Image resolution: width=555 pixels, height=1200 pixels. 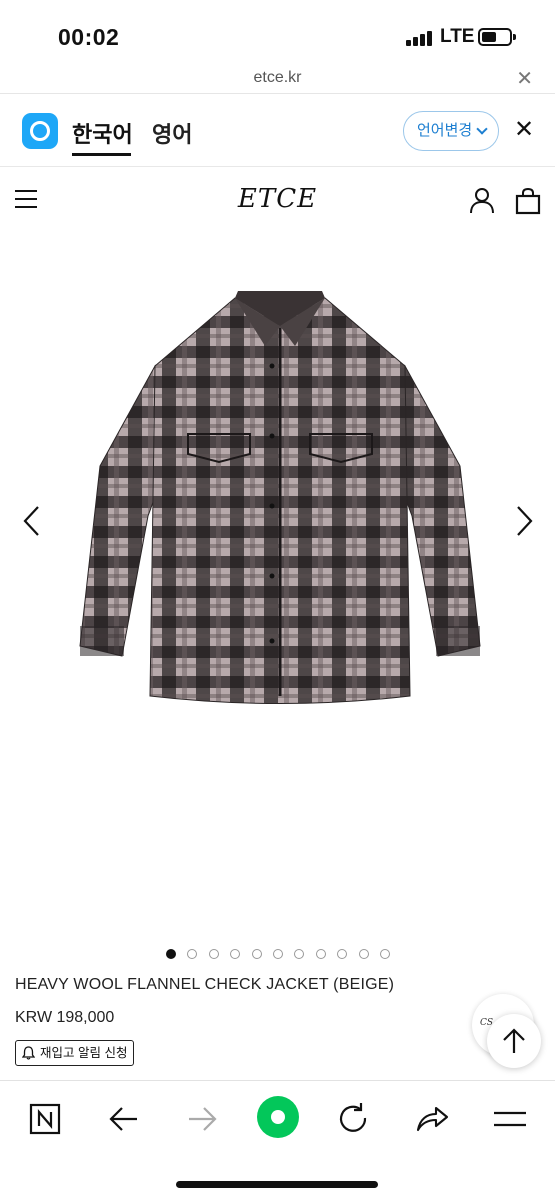 I want to click on back-icon, so click(x=124, y=1119).